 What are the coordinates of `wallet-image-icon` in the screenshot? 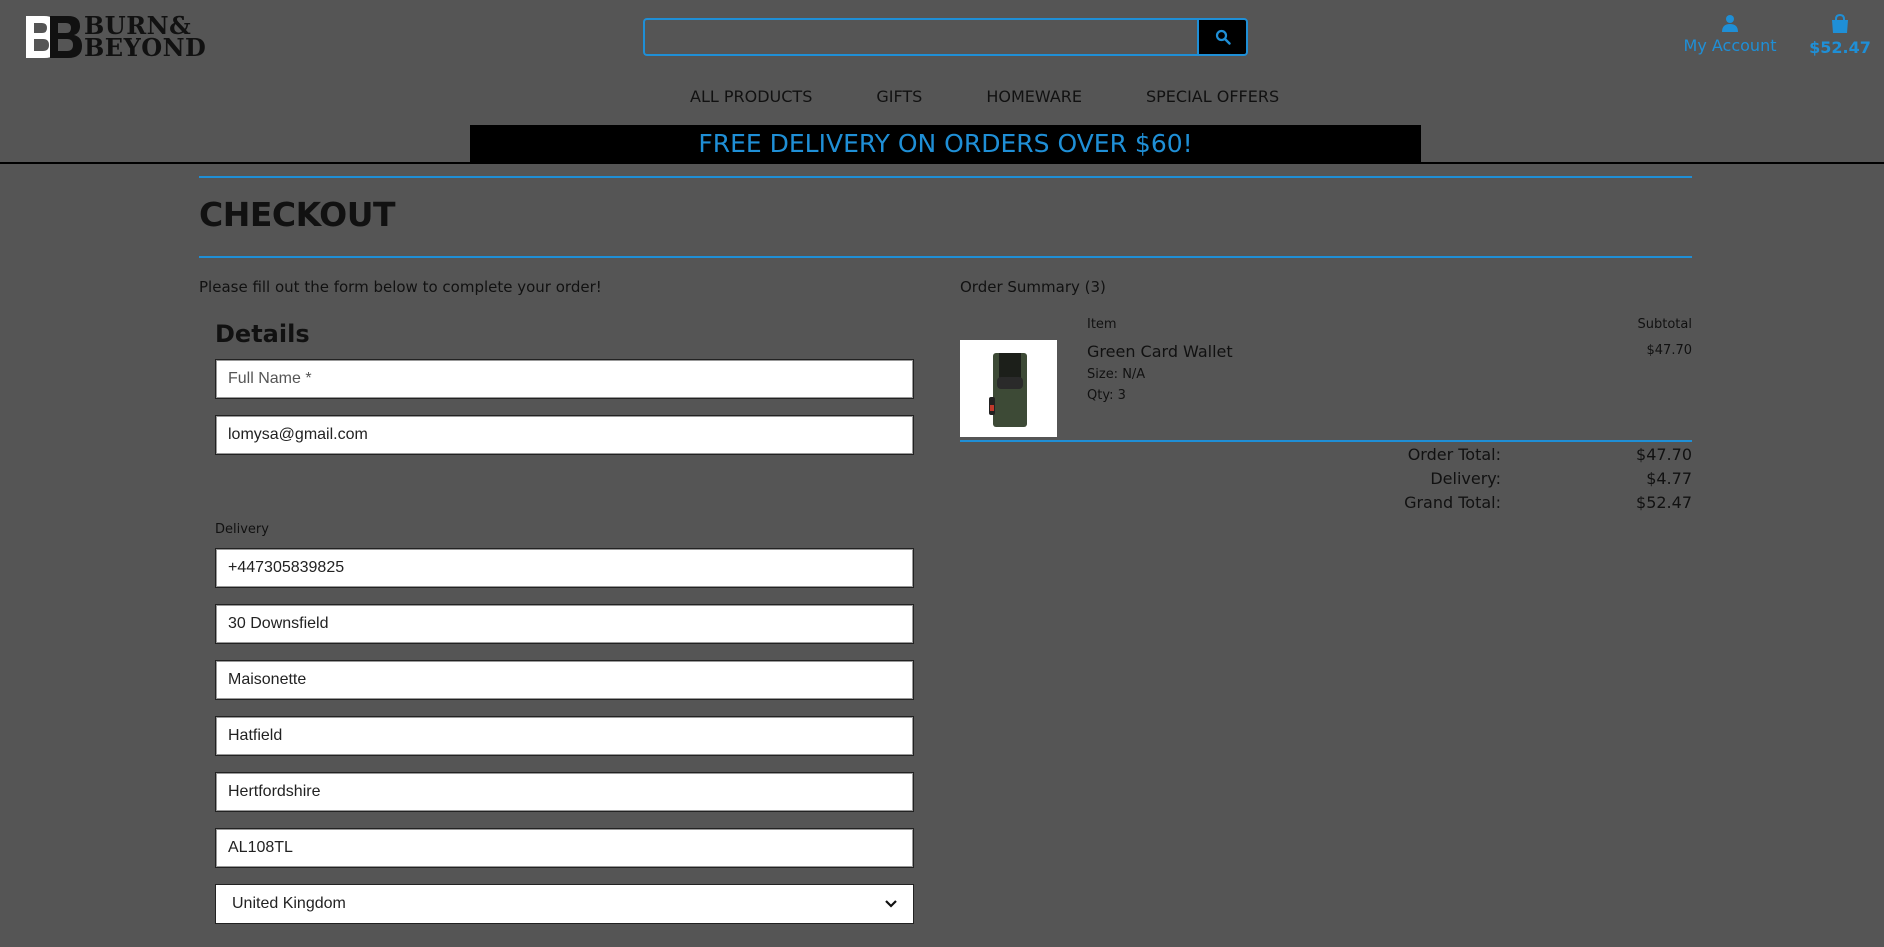 It's located at (1007, 389).